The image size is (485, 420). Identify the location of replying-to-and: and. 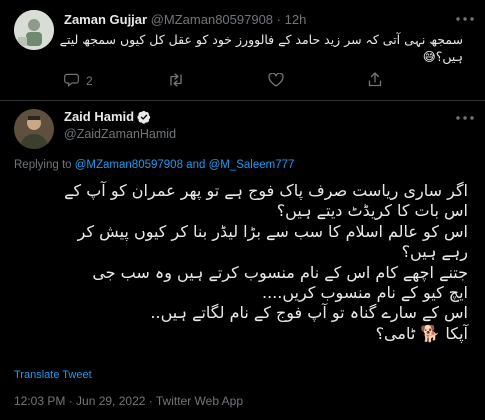
(196, 165).